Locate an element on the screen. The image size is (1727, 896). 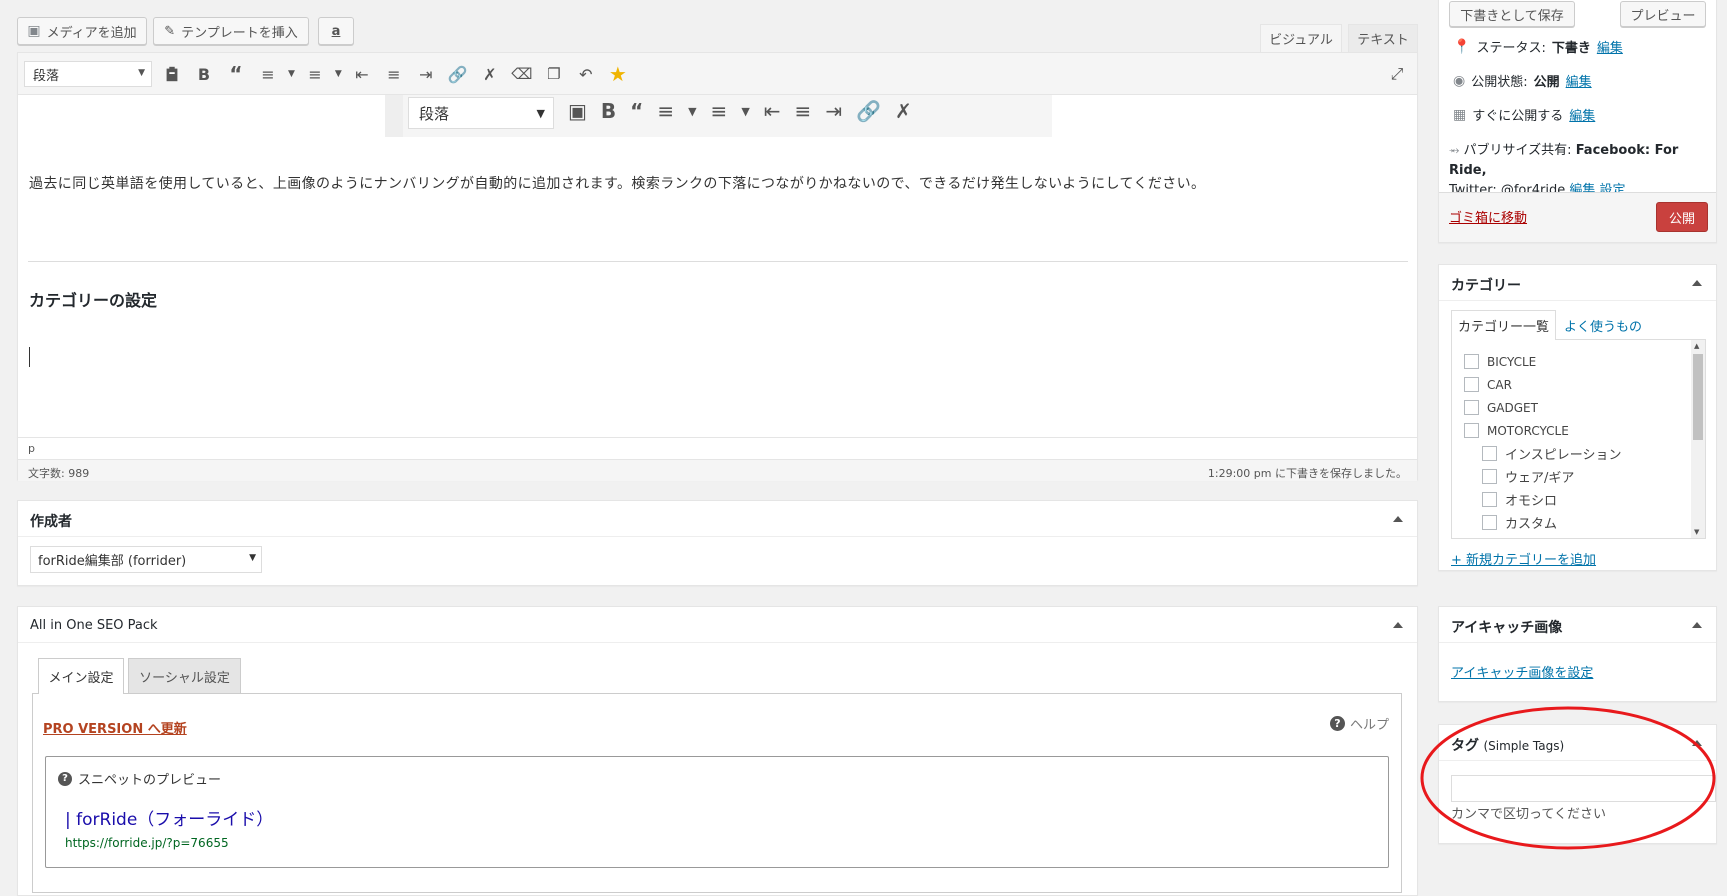
link-icon: 🔗 is located at coordinates (458, 74).